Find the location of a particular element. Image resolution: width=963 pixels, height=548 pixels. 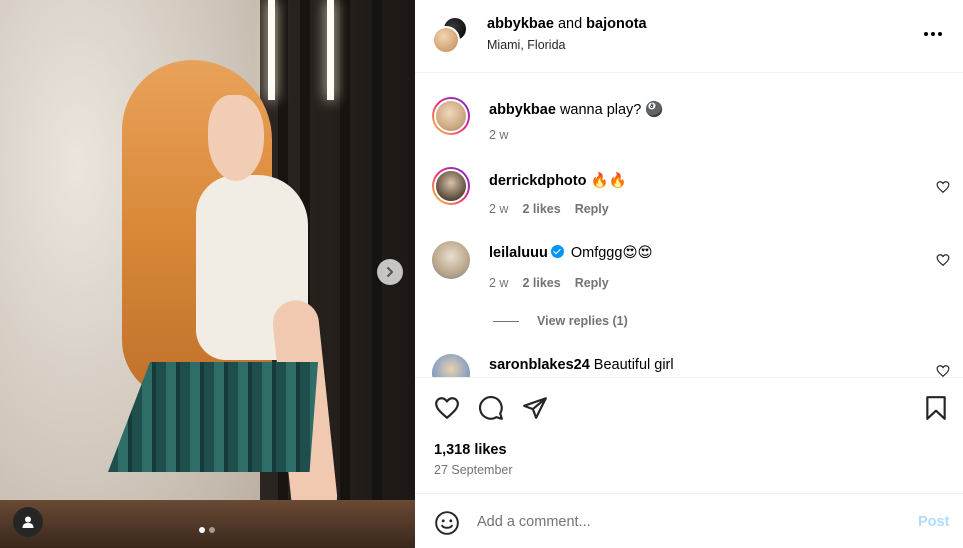

post-button: Post is located at coordinates (933, 522).